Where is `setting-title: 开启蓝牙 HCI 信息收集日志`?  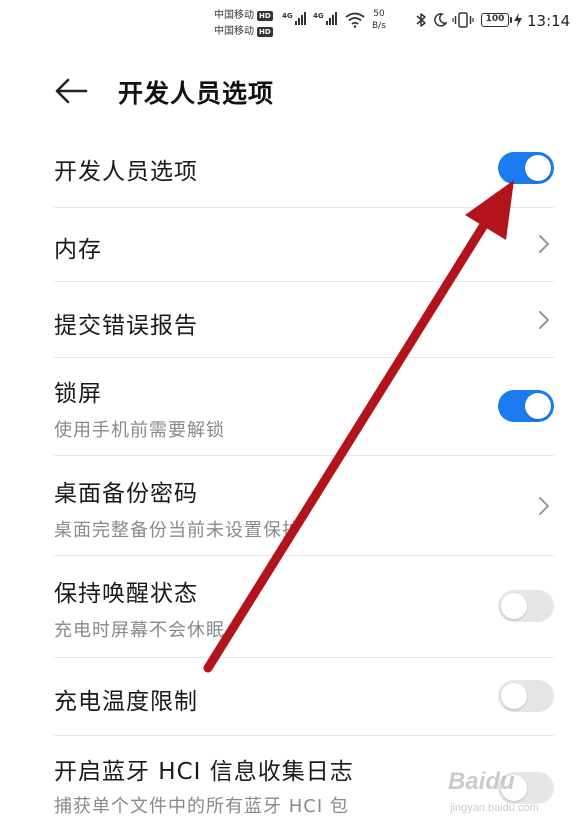
setting-title: 开启蓝牙 HCI 信息收集日志 is located at coordinates (204, 772).